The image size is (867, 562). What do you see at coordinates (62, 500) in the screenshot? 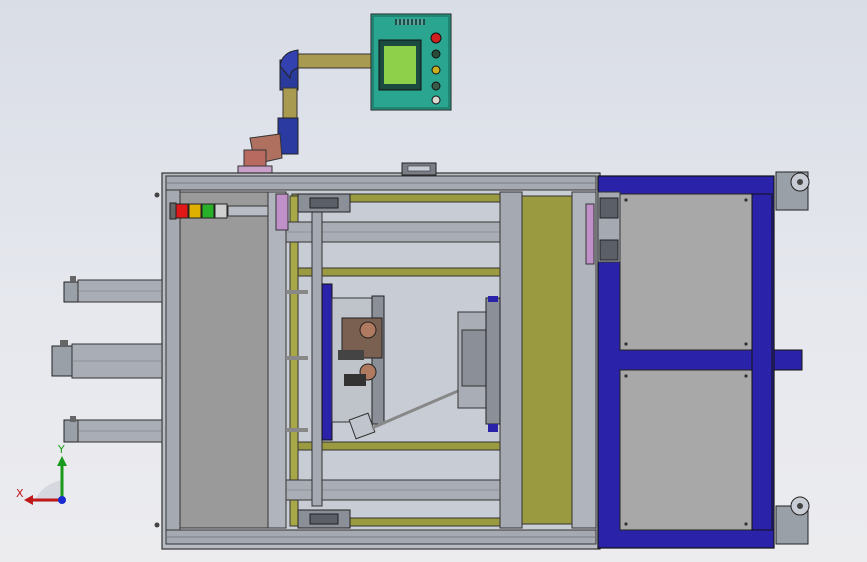
I see `triad-z-axis` at bounding box center [62, 500].